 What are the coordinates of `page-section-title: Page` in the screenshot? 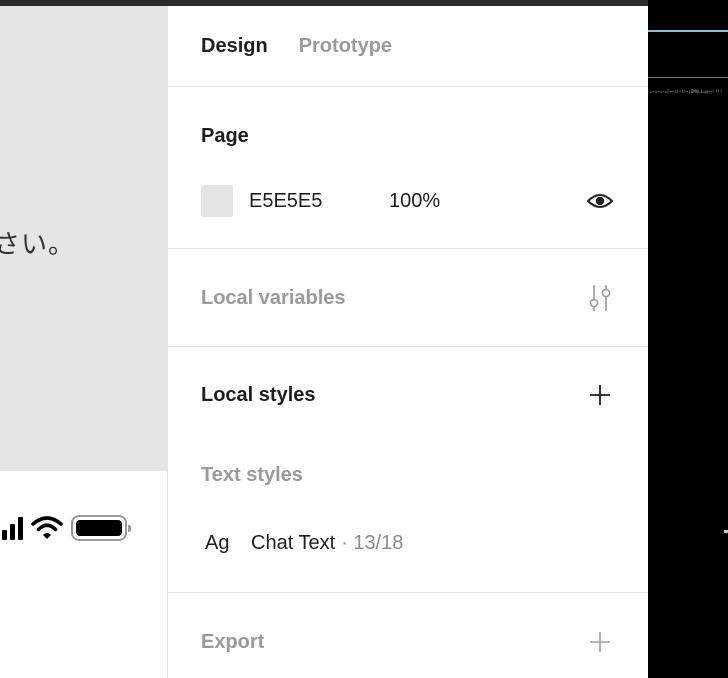 It's located at (225, 136).